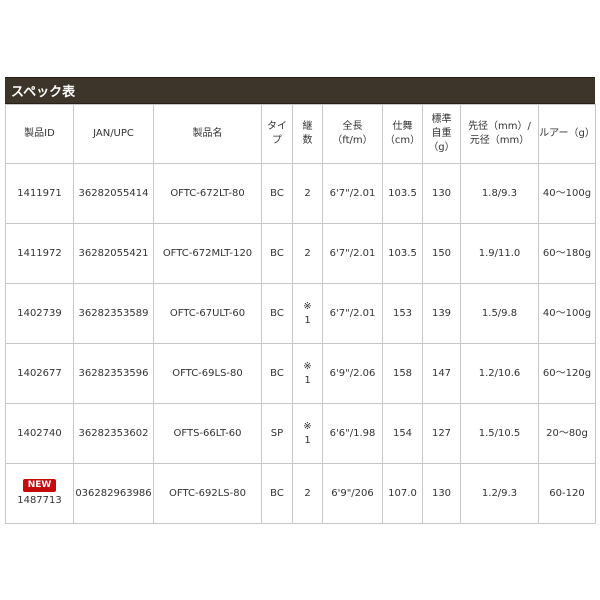 This screenshot has height=600, width=600. I want to click on cell-jan: 36282353589, so click(113, 313).